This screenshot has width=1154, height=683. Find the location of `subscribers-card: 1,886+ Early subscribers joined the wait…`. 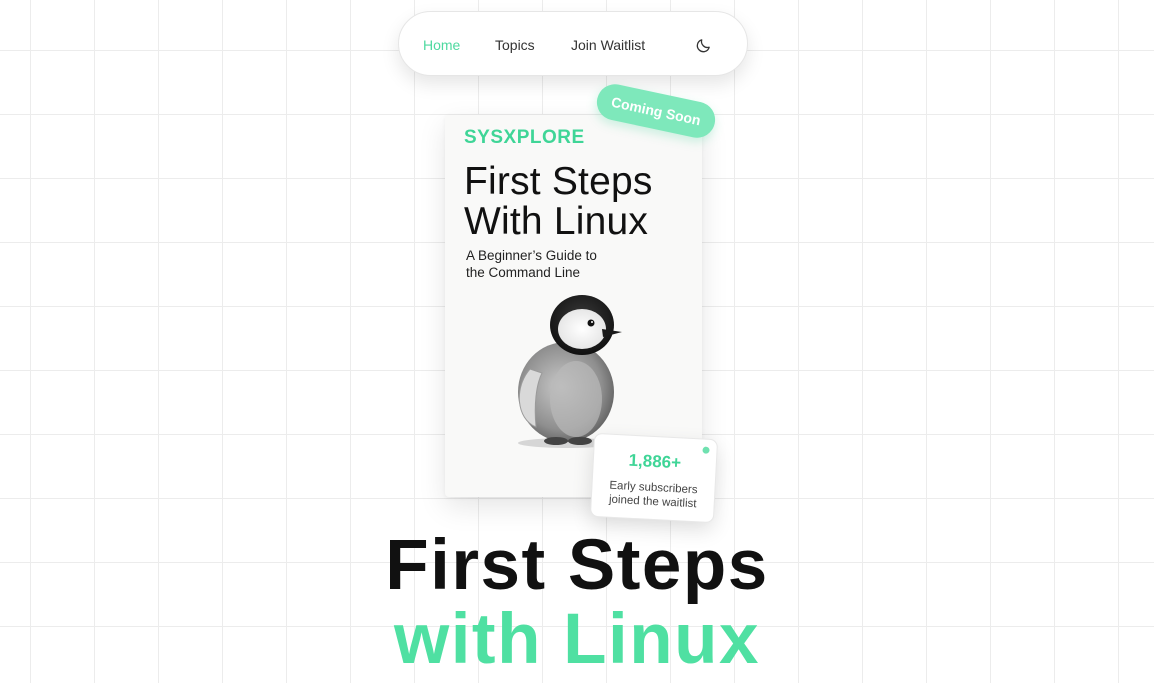

subscribers-card: 1,886+ Early subscribers joined the wait… is located at coordinates (654, 478).